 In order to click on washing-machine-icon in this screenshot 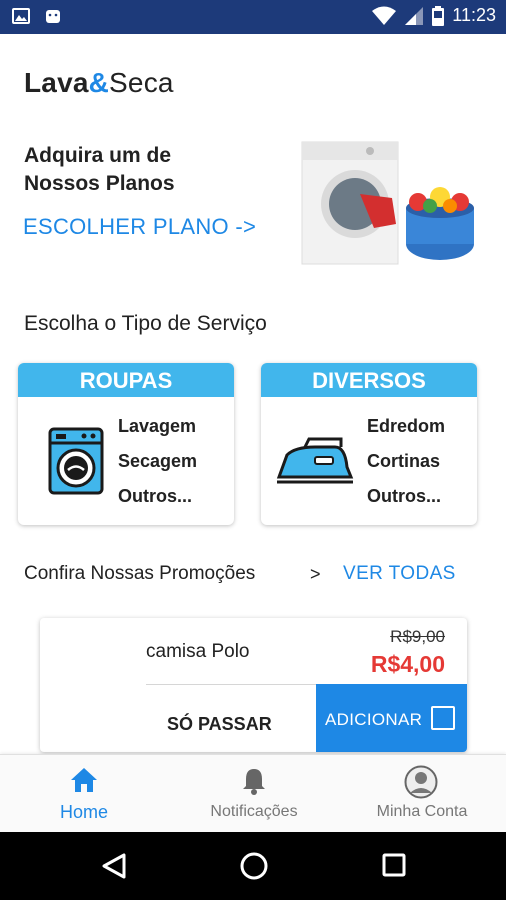, I will do `click(76, 461)`.